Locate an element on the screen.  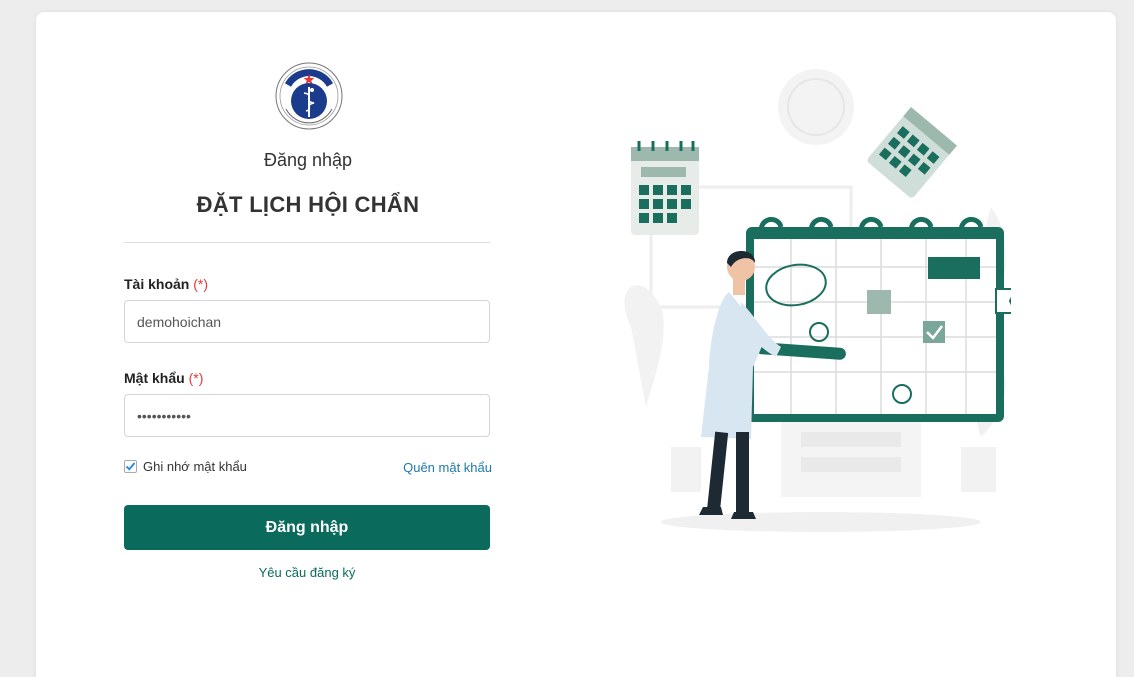
register-link: Yêu cầu đăng ký is located at coordinates (307, 572).